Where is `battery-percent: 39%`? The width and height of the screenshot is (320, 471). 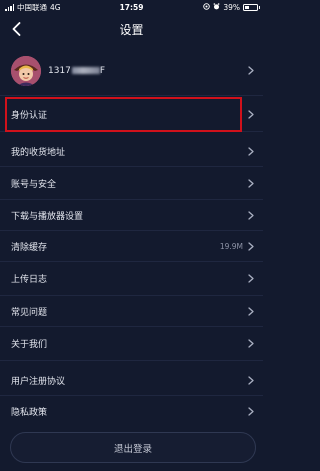
battery-percent: 39% is located at coordinates (231, 7).